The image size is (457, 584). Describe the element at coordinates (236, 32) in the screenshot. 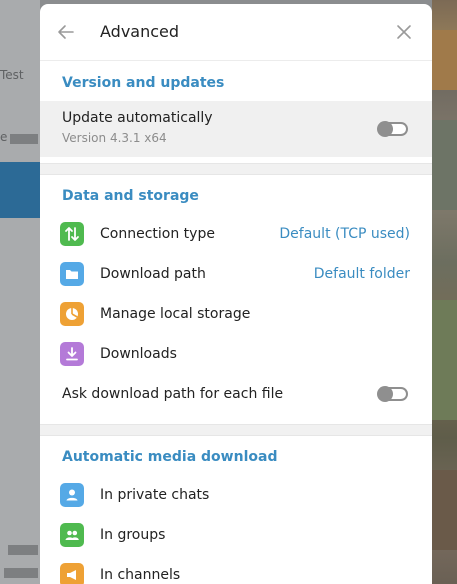

I see `dialog-header: Advanced` at that location.